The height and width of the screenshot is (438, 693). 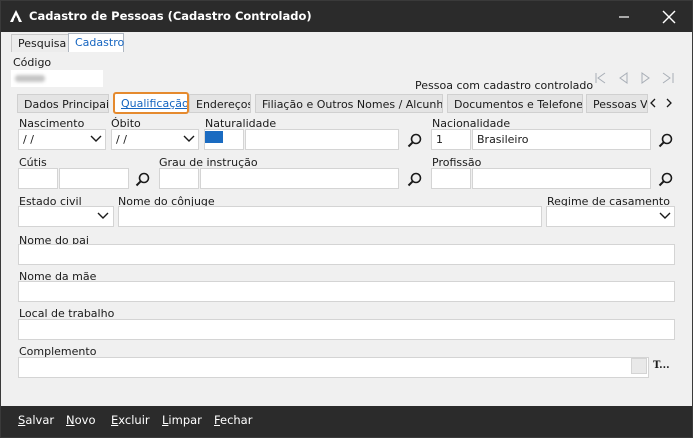 What do you see at coordinates (57, 78) in the screenshot?
I see `codigo-field` at bounding box center [57, 78].